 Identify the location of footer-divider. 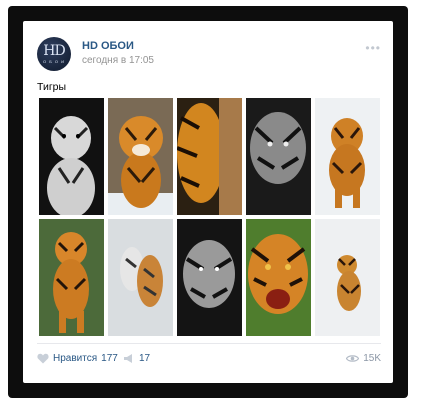
(209, 343).